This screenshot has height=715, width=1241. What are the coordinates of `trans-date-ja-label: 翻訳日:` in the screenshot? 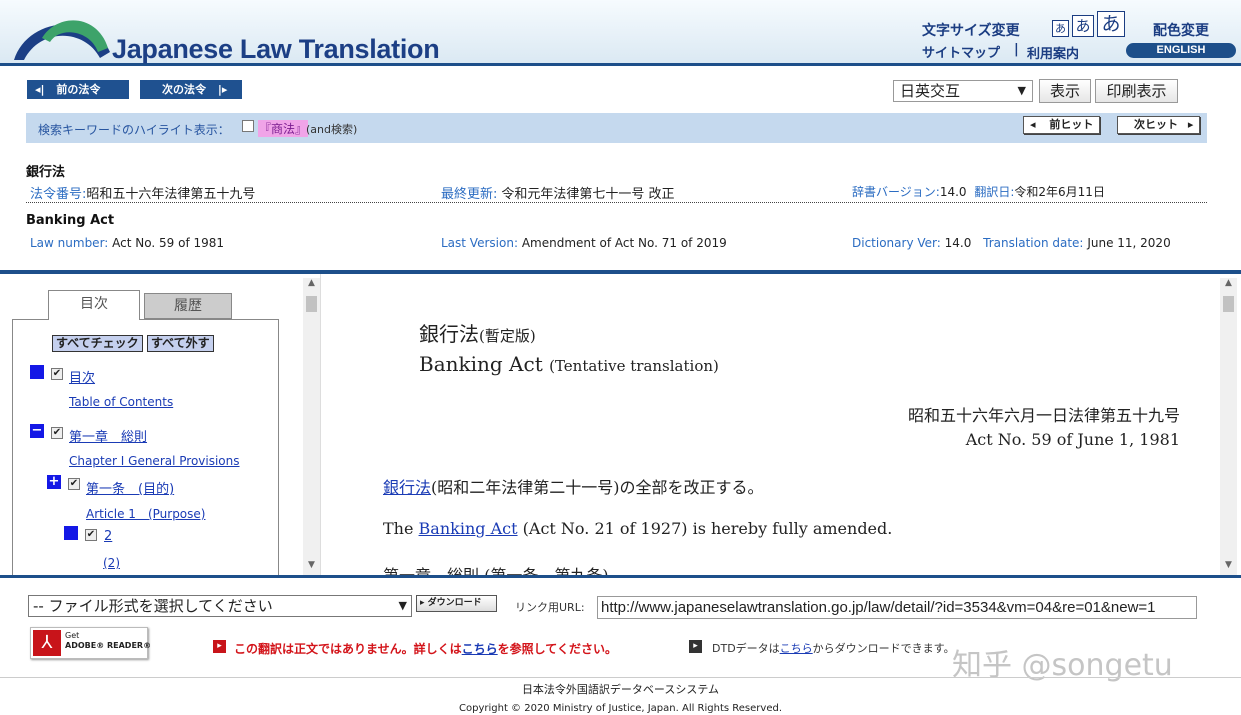 It's located at (994, 192).